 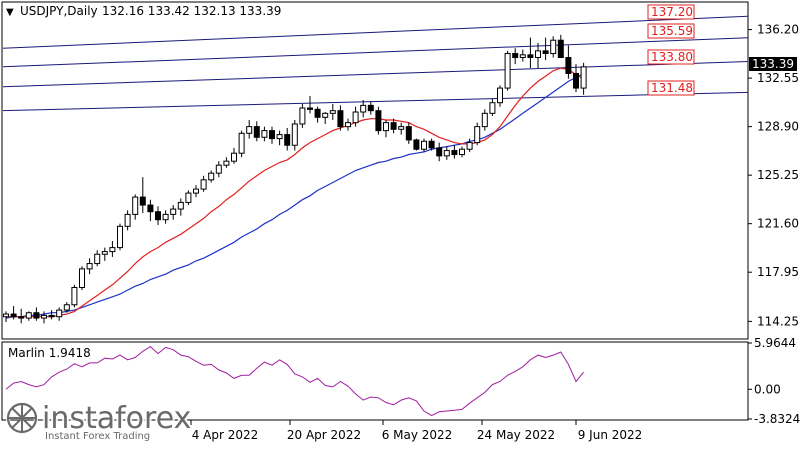 I want to click on osc-tick-label: 5.9644, so click(x=775, y=343).